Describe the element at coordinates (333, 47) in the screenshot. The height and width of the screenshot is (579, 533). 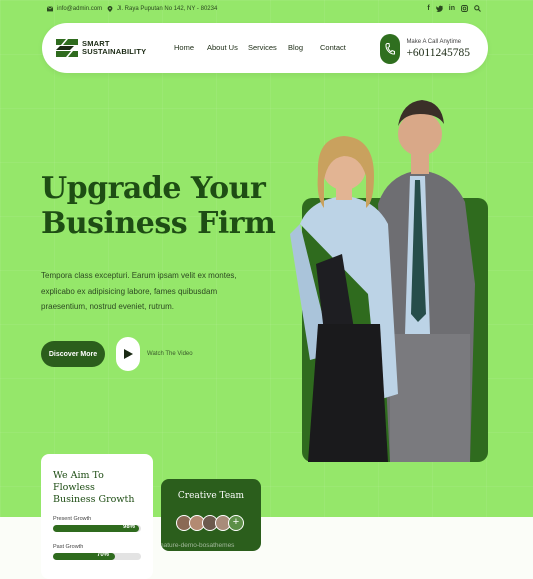
I see `nav-contact: Contact` at that location.